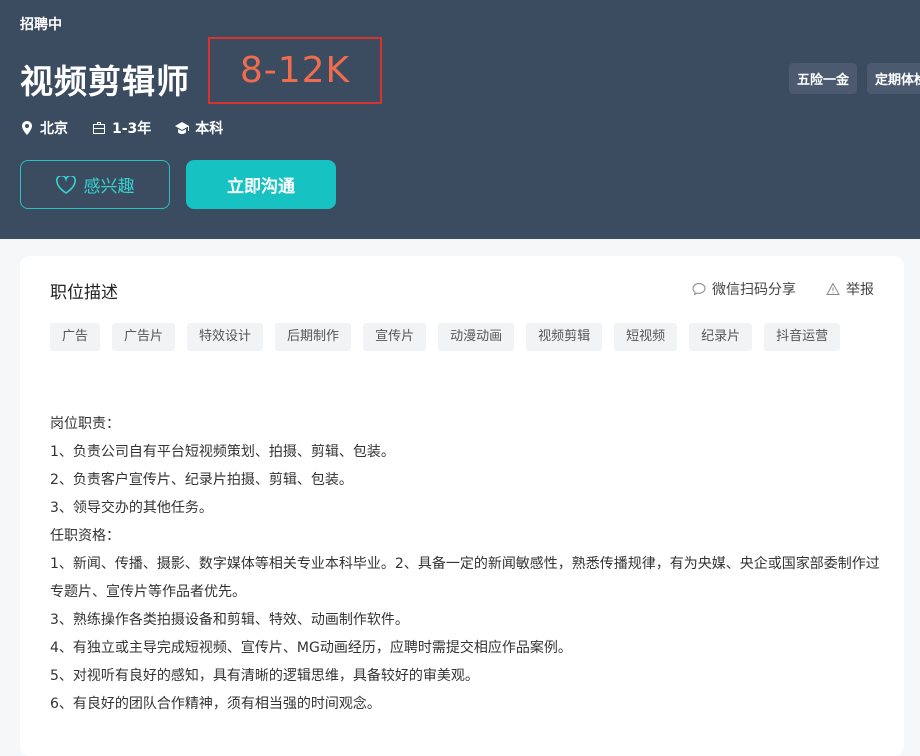 The image size is (920, 756). Describe the element at coordinates (144, 337) in the screenshot. I see `skill-tag: 广告片` at that location.